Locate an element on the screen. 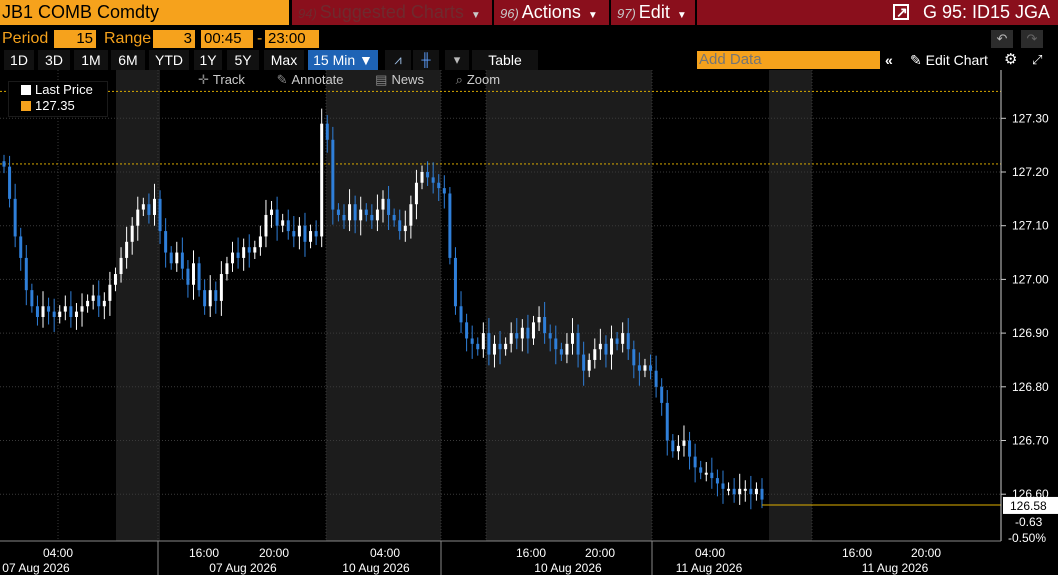 This screenshot has height=575, width=1058. zoom-label: Zoom is located at coordinates (483, 79).